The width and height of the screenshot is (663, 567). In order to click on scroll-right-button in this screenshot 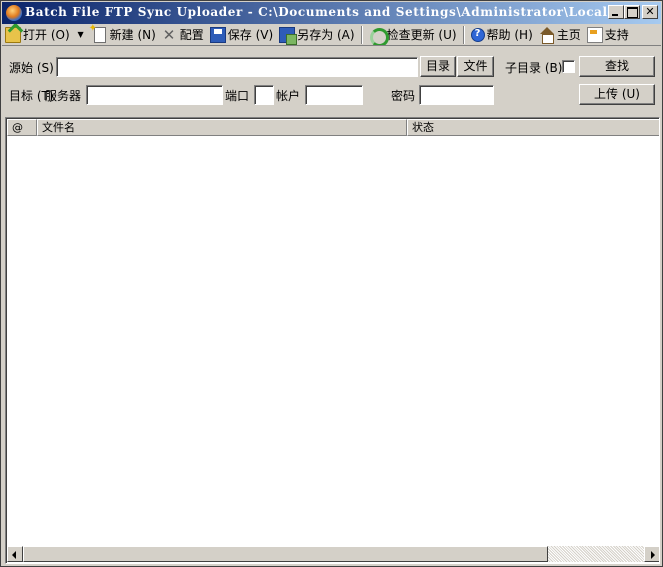, I will do `click(651, 554)`.